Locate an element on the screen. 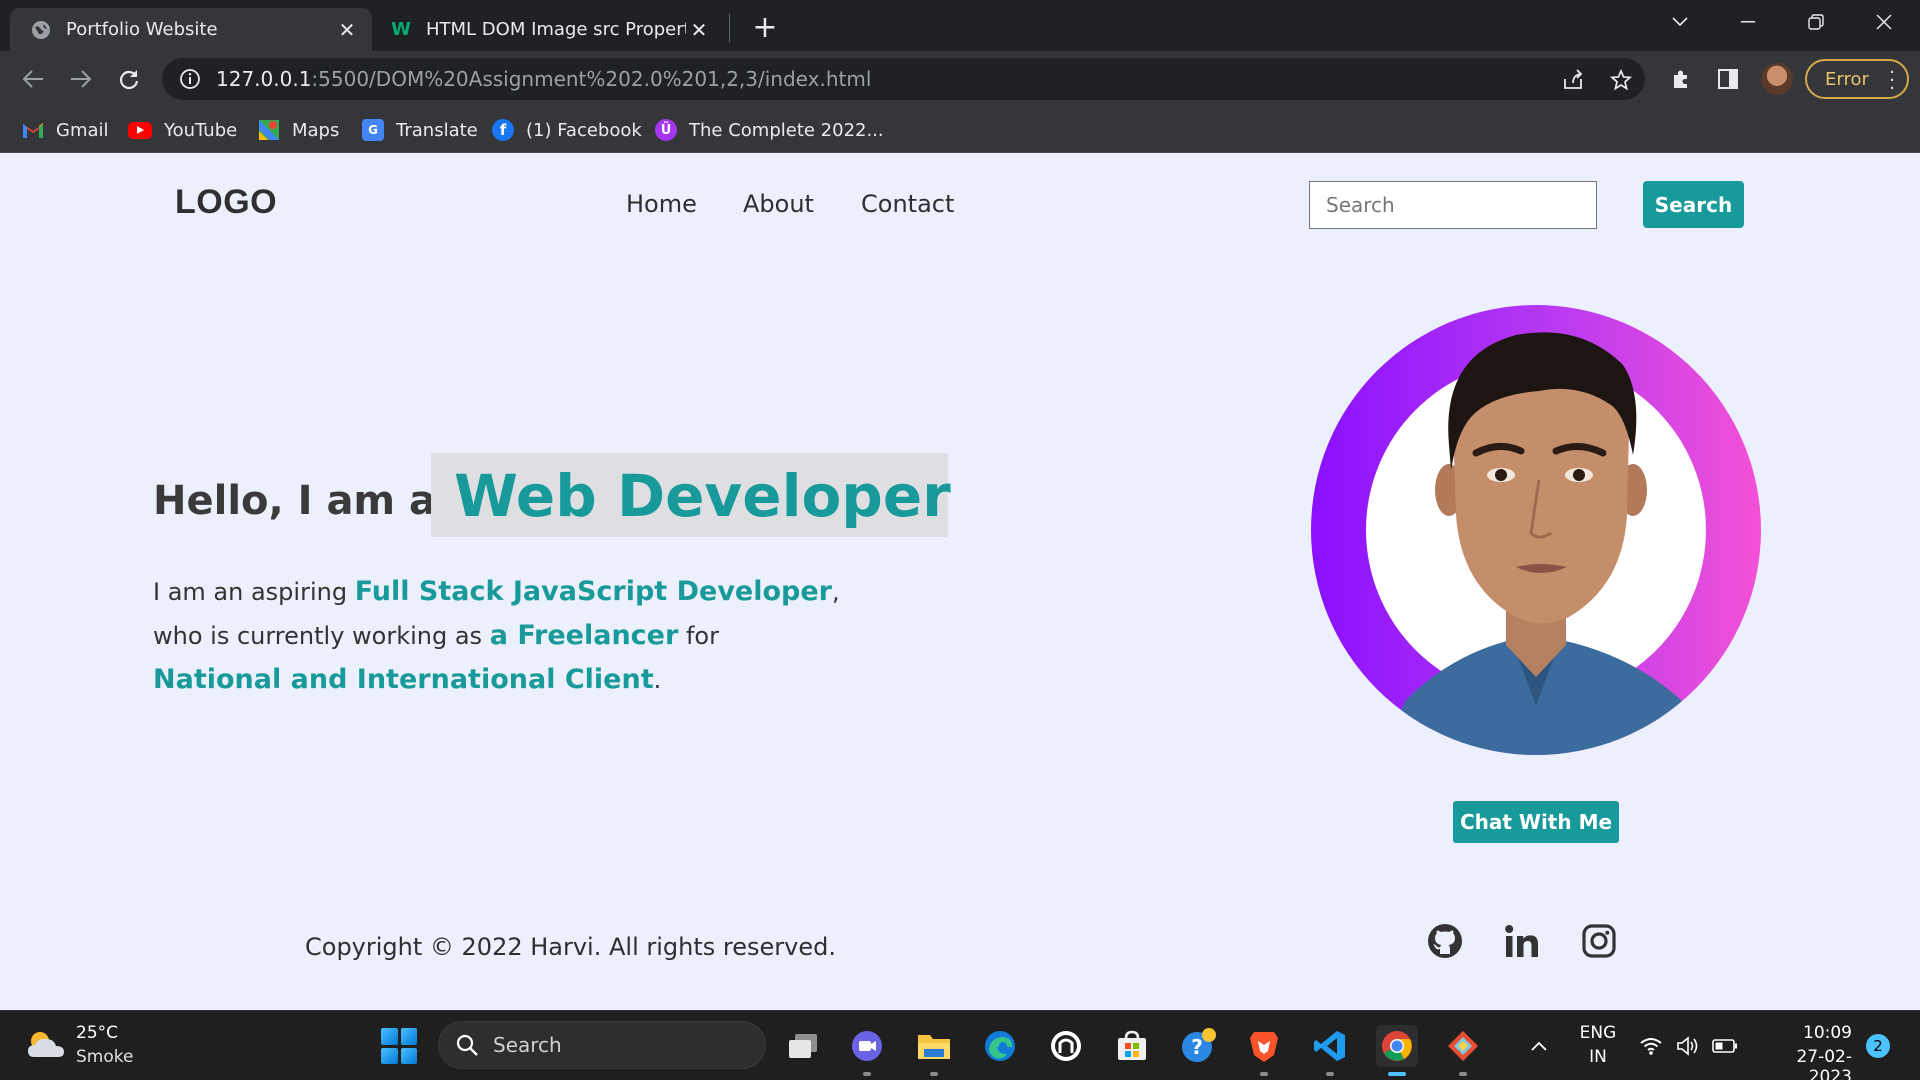 Image resolution: width=1920 pixels, height=1080 pixels. bookmark-gmail: Gmail is located at coordinates (65, 130).